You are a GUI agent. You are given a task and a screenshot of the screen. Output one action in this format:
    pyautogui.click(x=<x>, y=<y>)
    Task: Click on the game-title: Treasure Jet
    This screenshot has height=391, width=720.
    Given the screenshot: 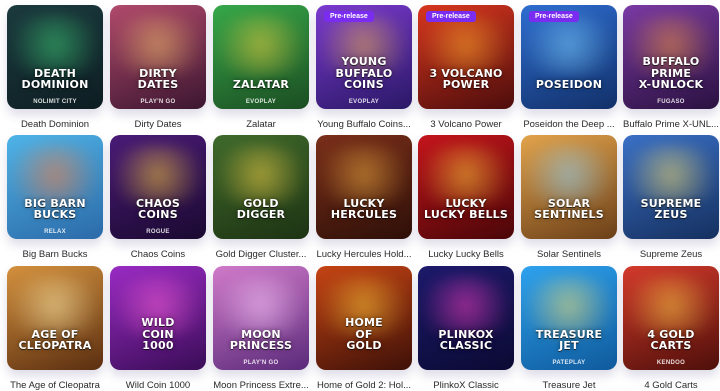 What is the action you would take?
    pyautogui.click(x=569, y=385)
    